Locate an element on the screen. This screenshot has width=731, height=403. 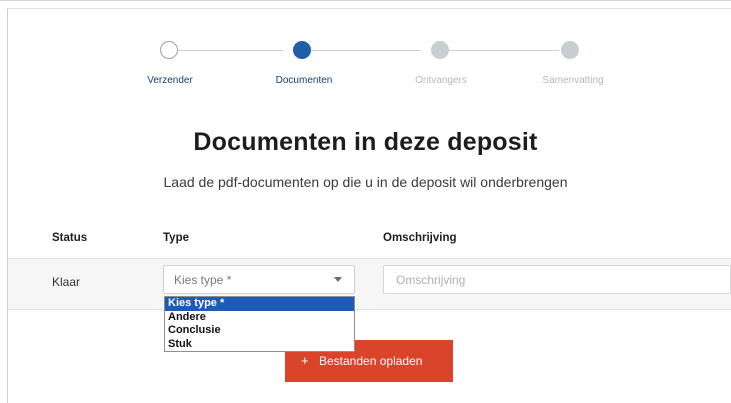
plus-icon: + is located at coordinates (305, 360).